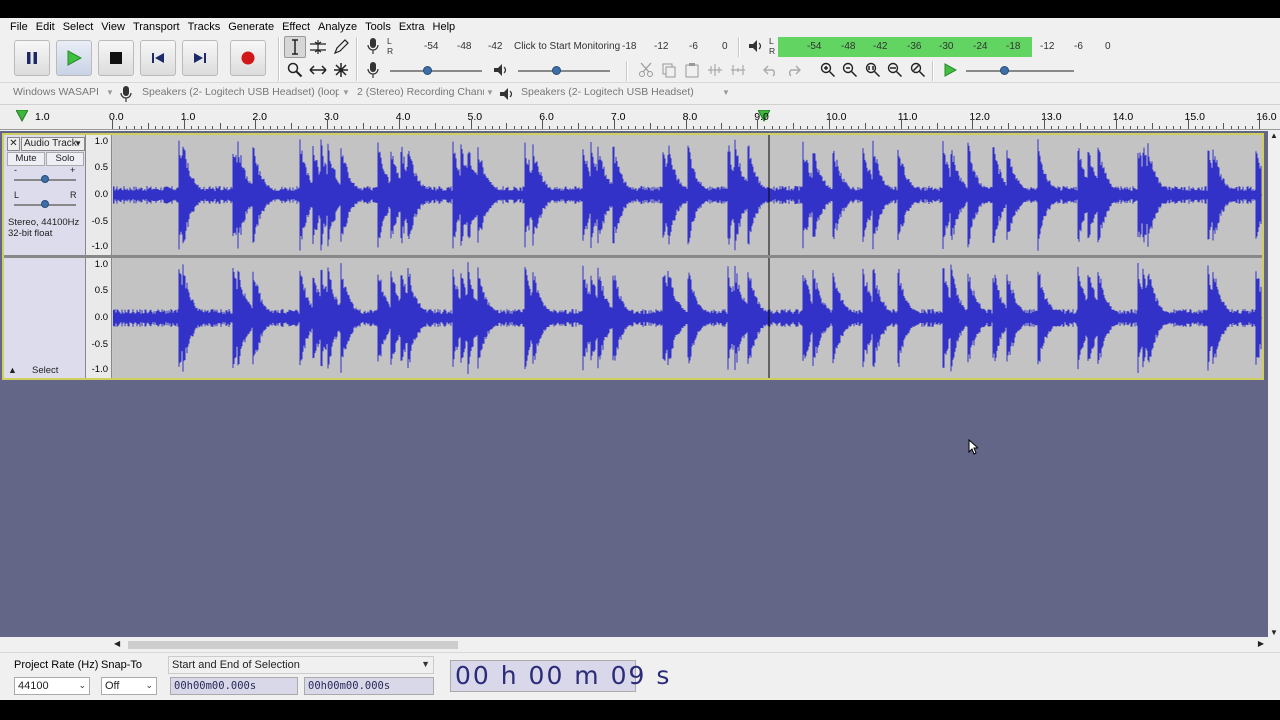  I want to click on menu-extra: Extra, so click(412, 27).